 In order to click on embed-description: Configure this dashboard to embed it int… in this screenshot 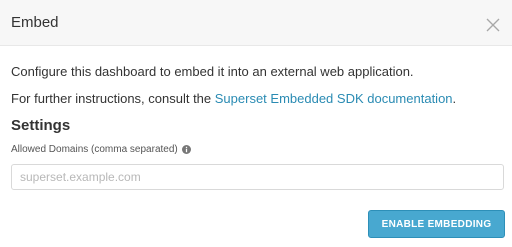, I will do `click(212, 71)`.